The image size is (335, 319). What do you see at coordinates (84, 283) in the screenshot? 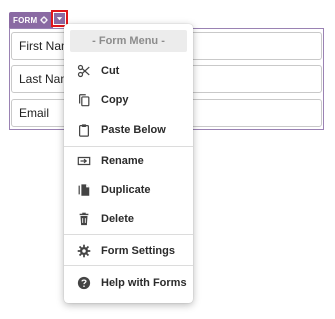
I see `help-icon` at bounding box center [84, 283].